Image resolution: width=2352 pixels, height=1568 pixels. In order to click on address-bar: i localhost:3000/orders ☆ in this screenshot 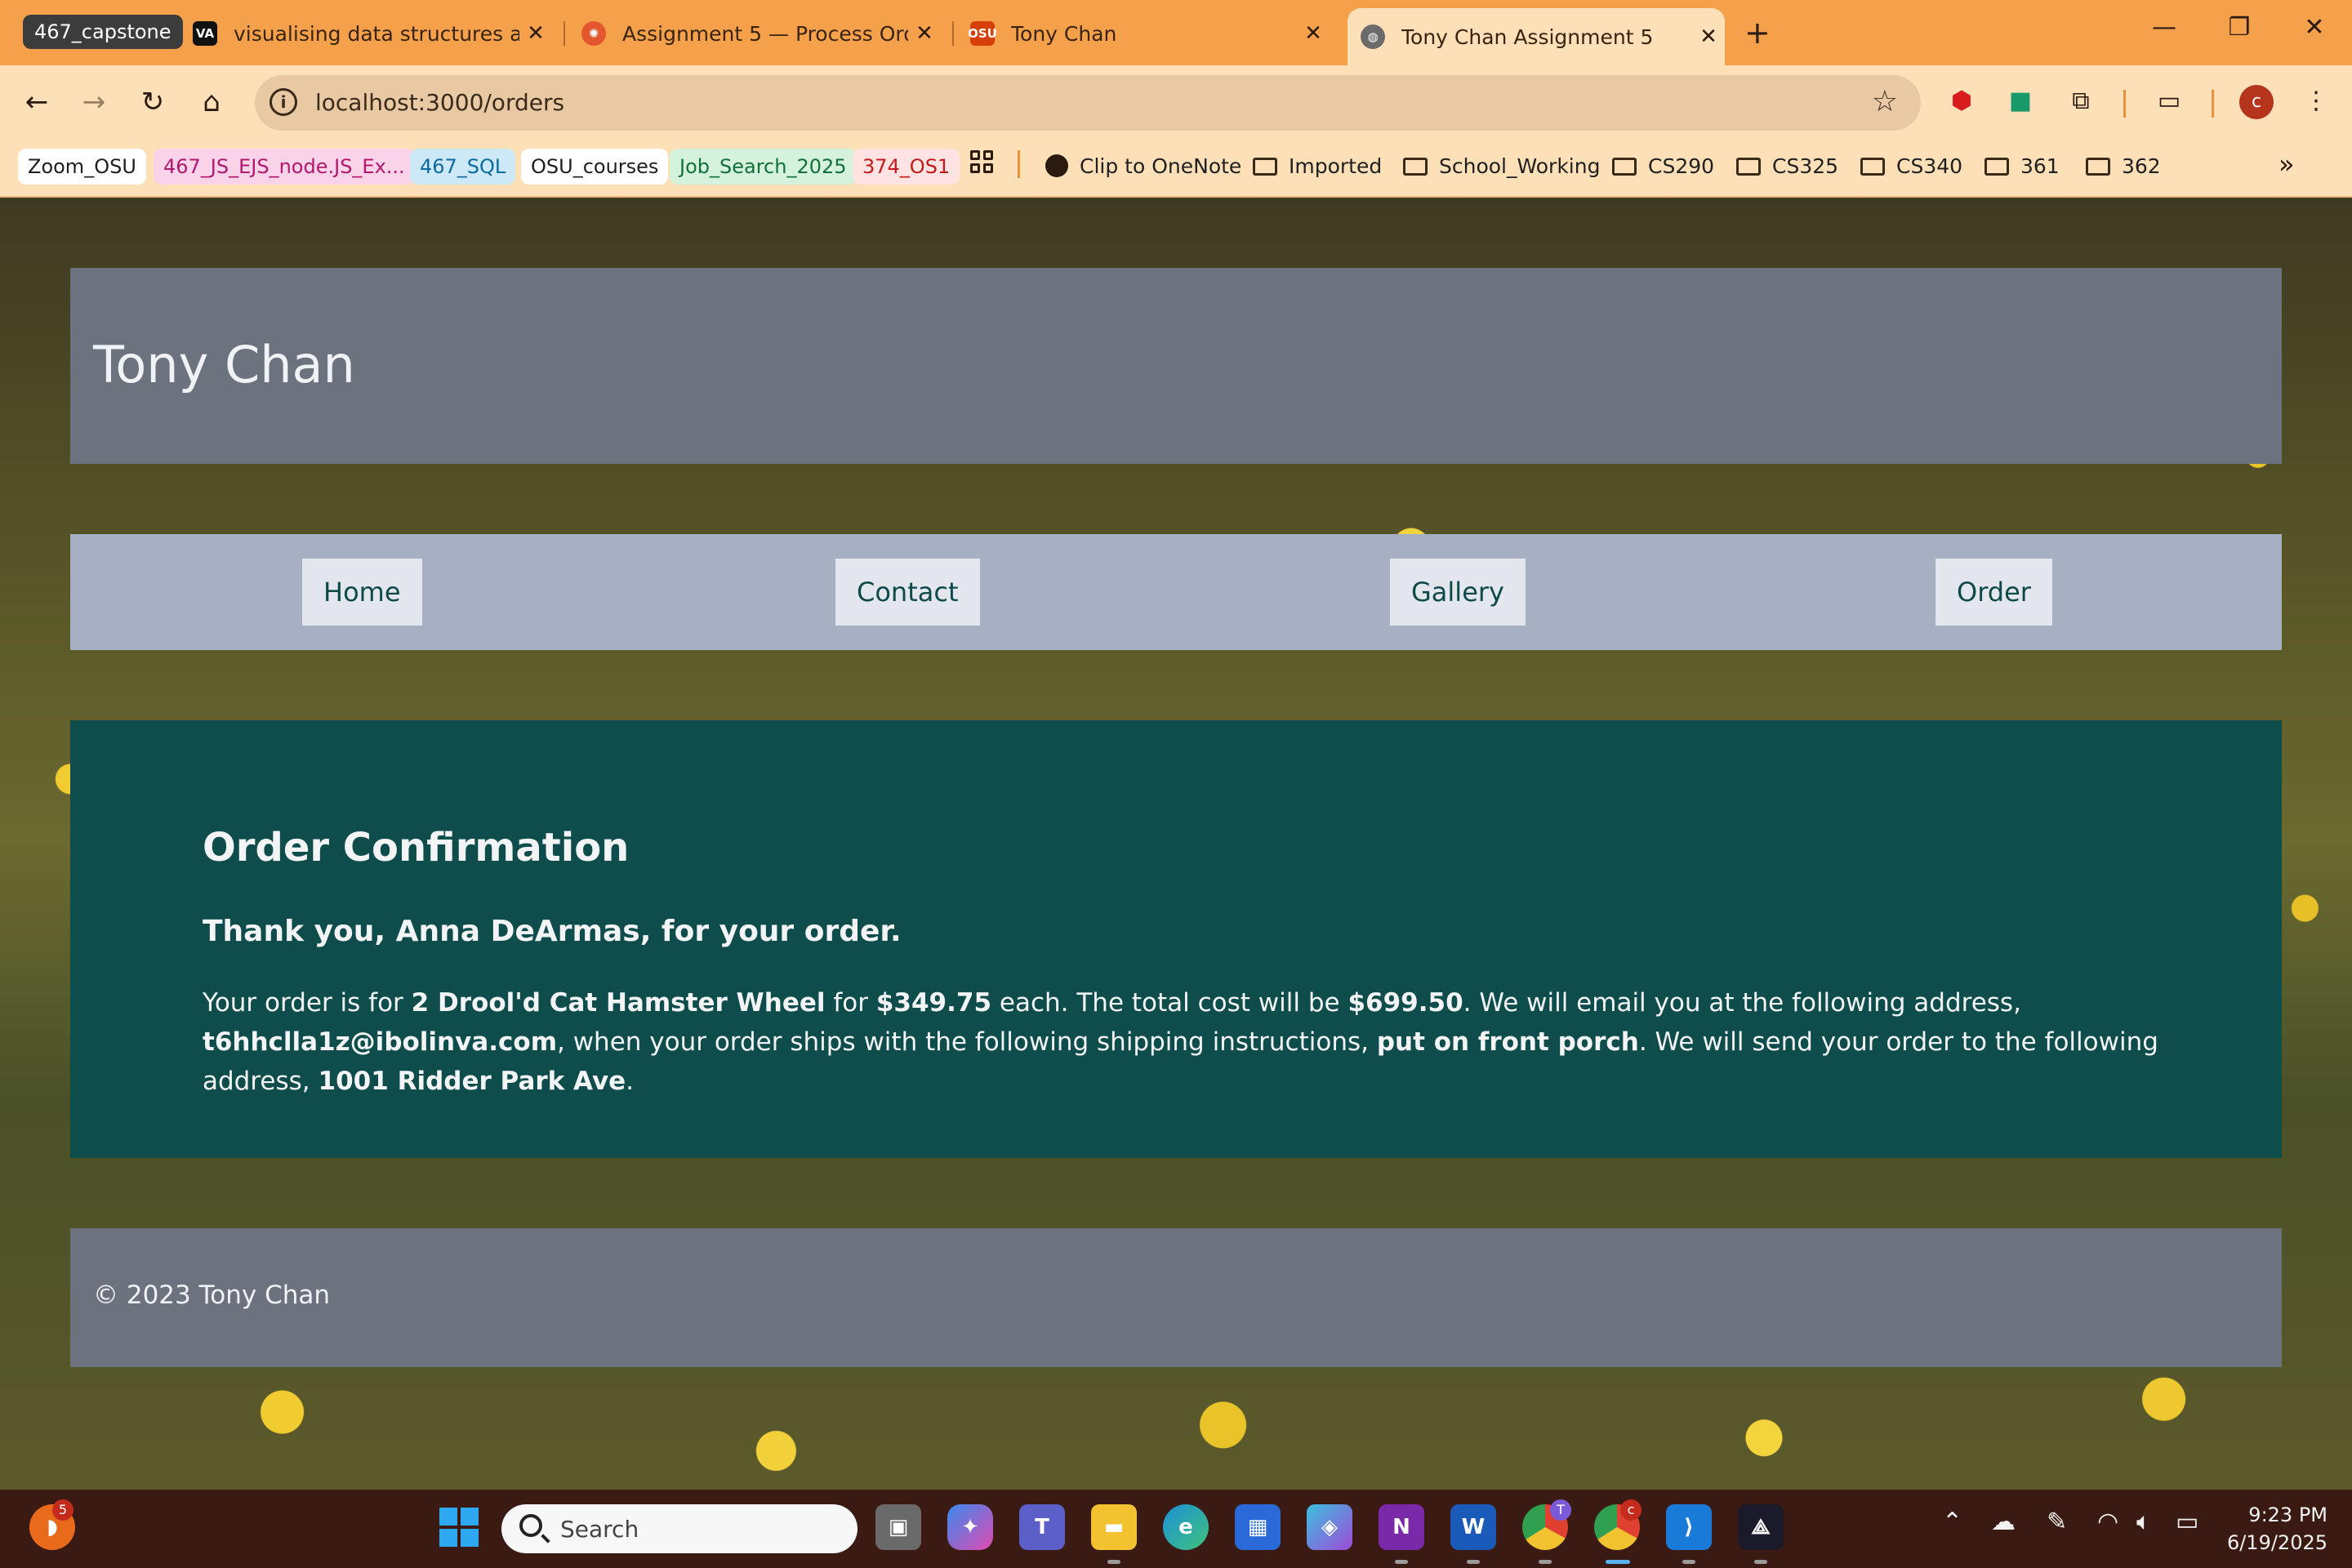, I will do `click(1088, 103)`.